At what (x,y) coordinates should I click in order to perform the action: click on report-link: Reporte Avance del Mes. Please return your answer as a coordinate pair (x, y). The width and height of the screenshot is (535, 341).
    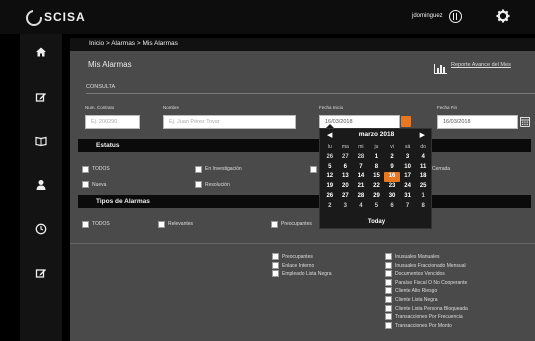
    Looking at the image, I should click on (481, 65).